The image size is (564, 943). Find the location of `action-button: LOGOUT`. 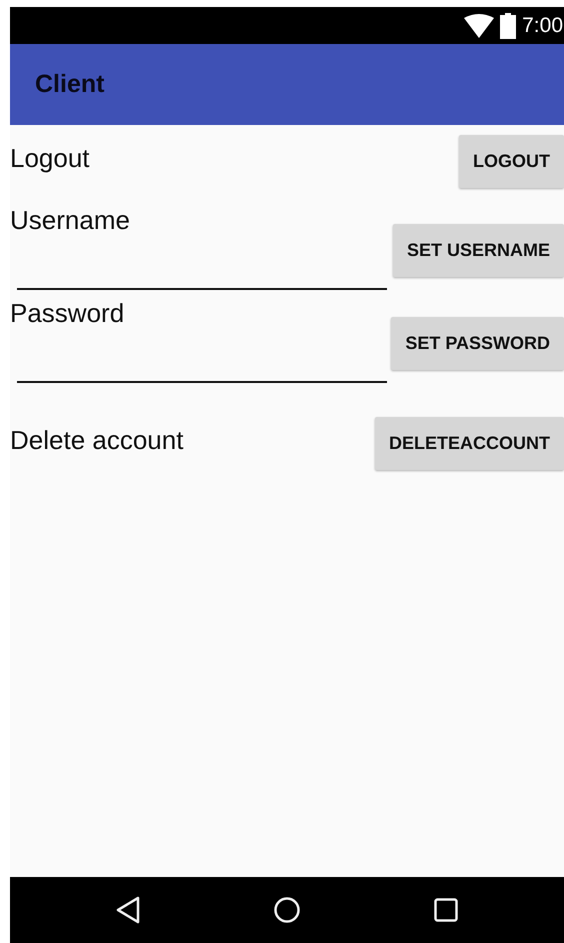

action-button: LOGOUT is located at coordinates (511, 161).